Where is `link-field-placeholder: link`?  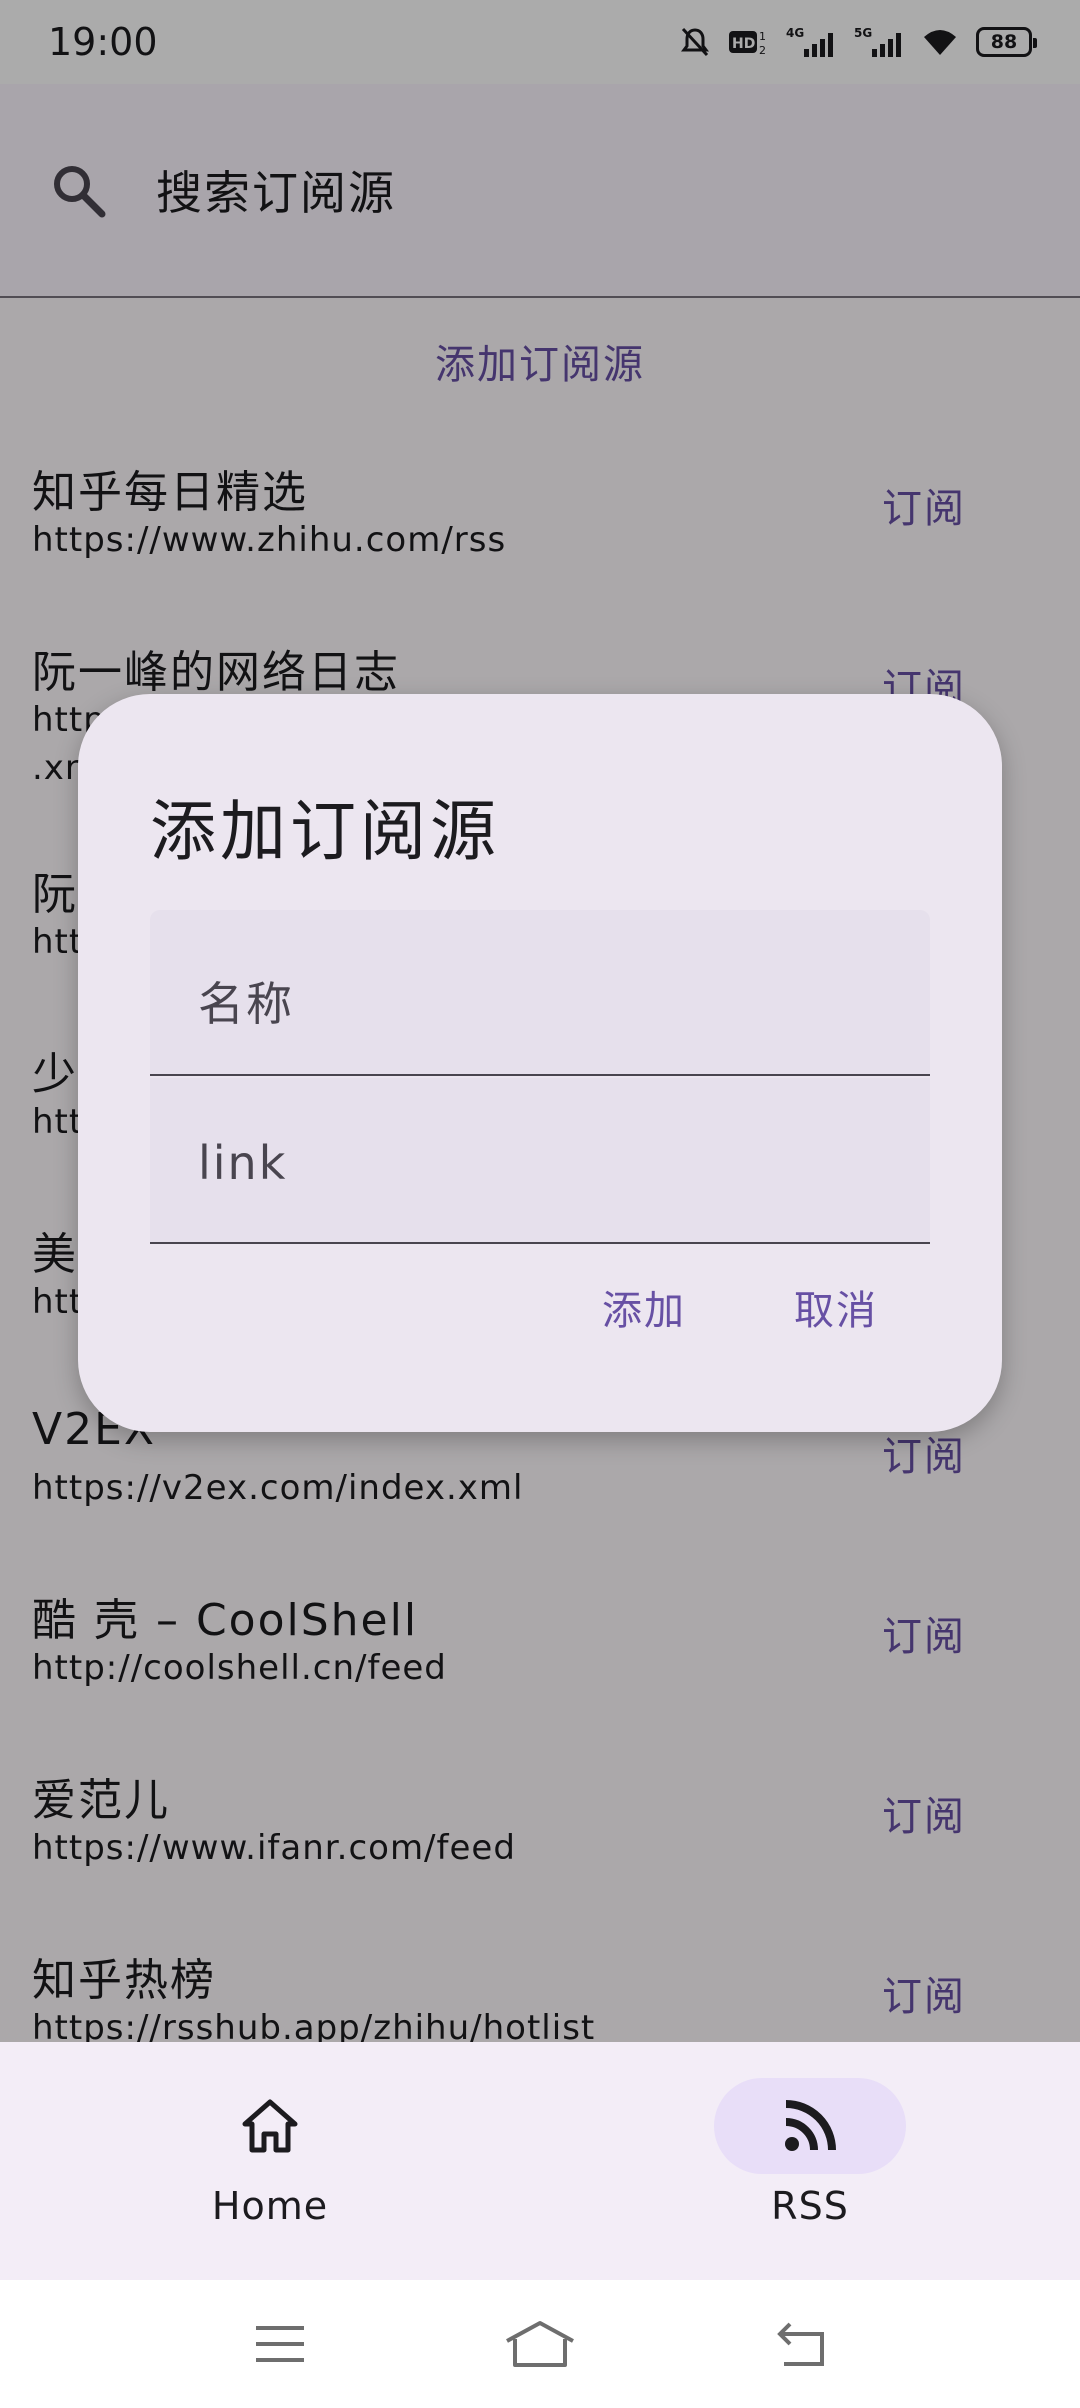 link-field-placeholder: link is located at coordinates (243, 1163).